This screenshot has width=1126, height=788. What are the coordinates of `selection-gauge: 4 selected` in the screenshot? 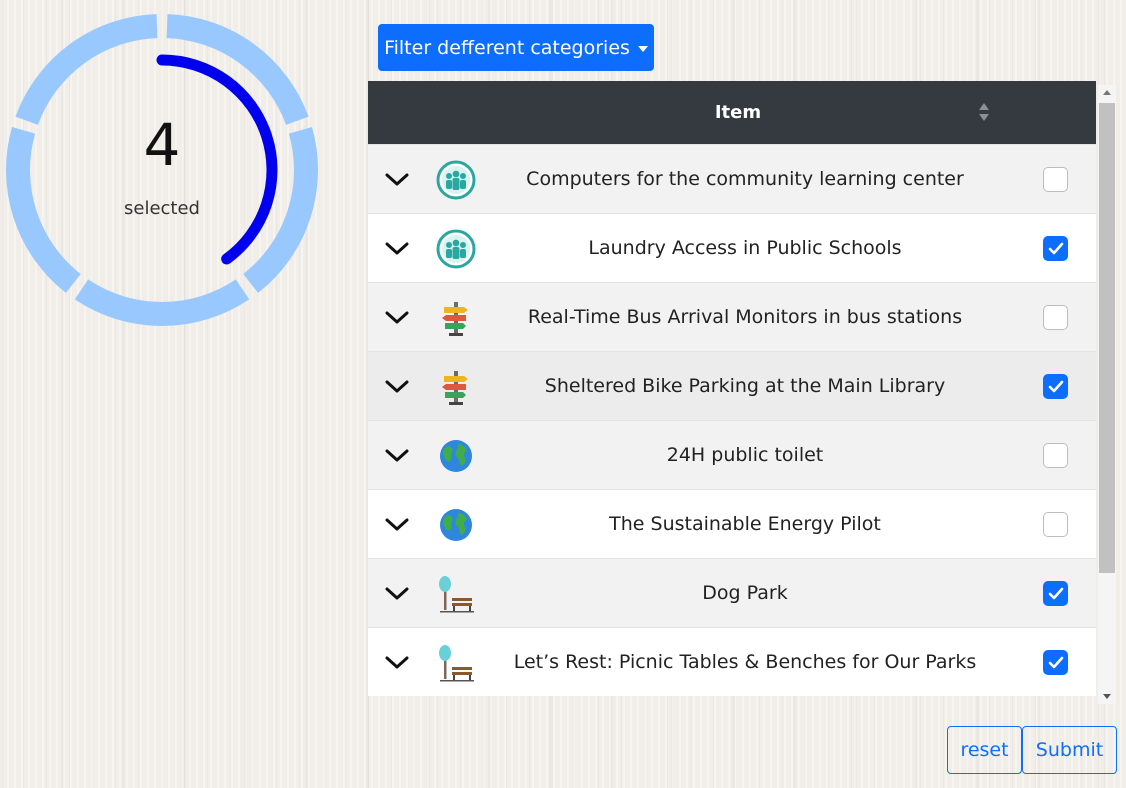 It's located at (162, 170).